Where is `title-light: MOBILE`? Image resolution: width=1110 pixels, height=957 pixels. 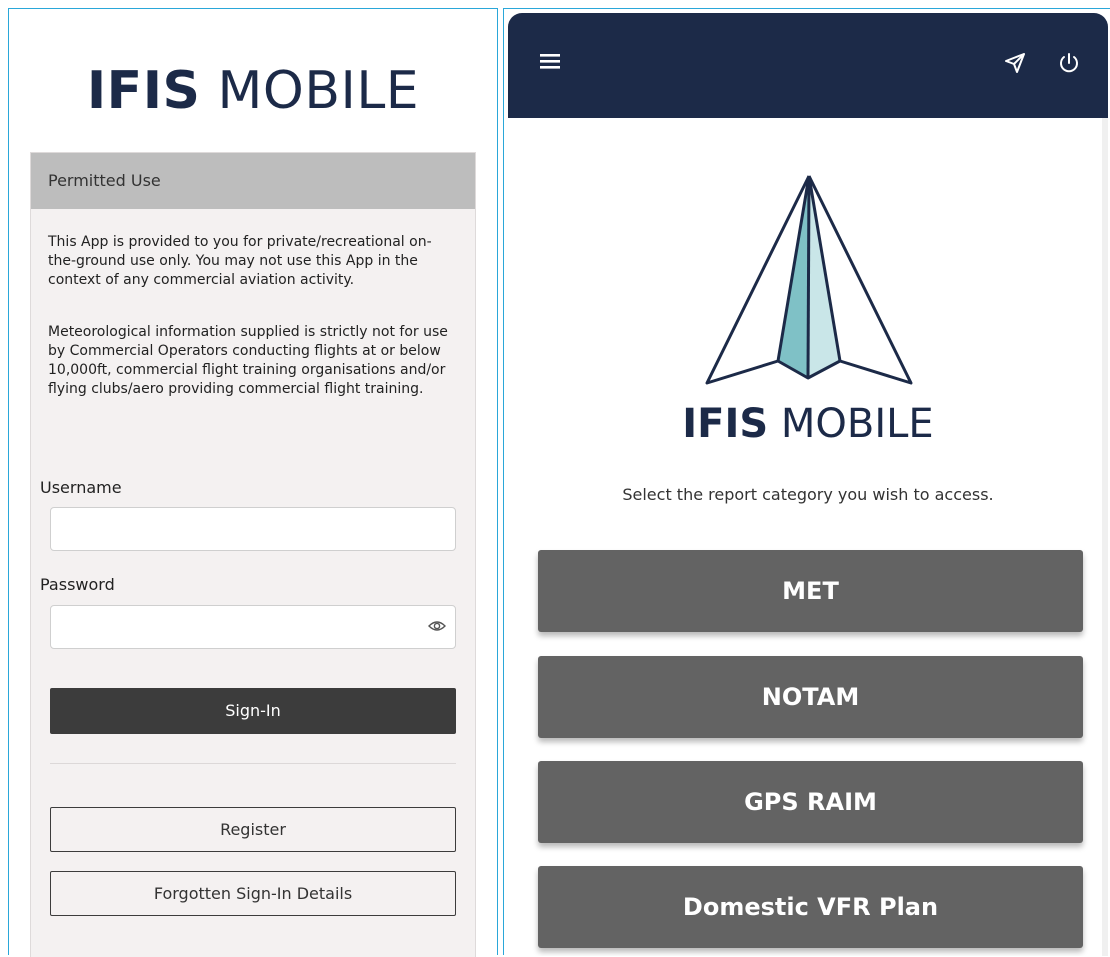
title-light: MOBILE is located at coordinates (851, 424).